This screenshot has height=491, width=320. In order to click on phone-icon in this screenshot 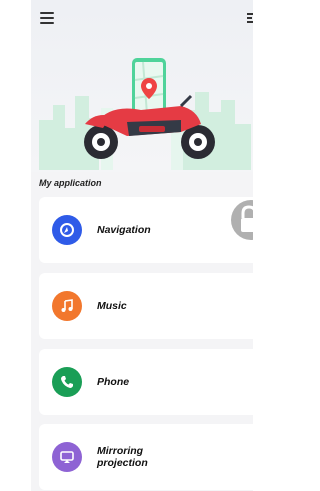, I will do `click(67, 382)`.